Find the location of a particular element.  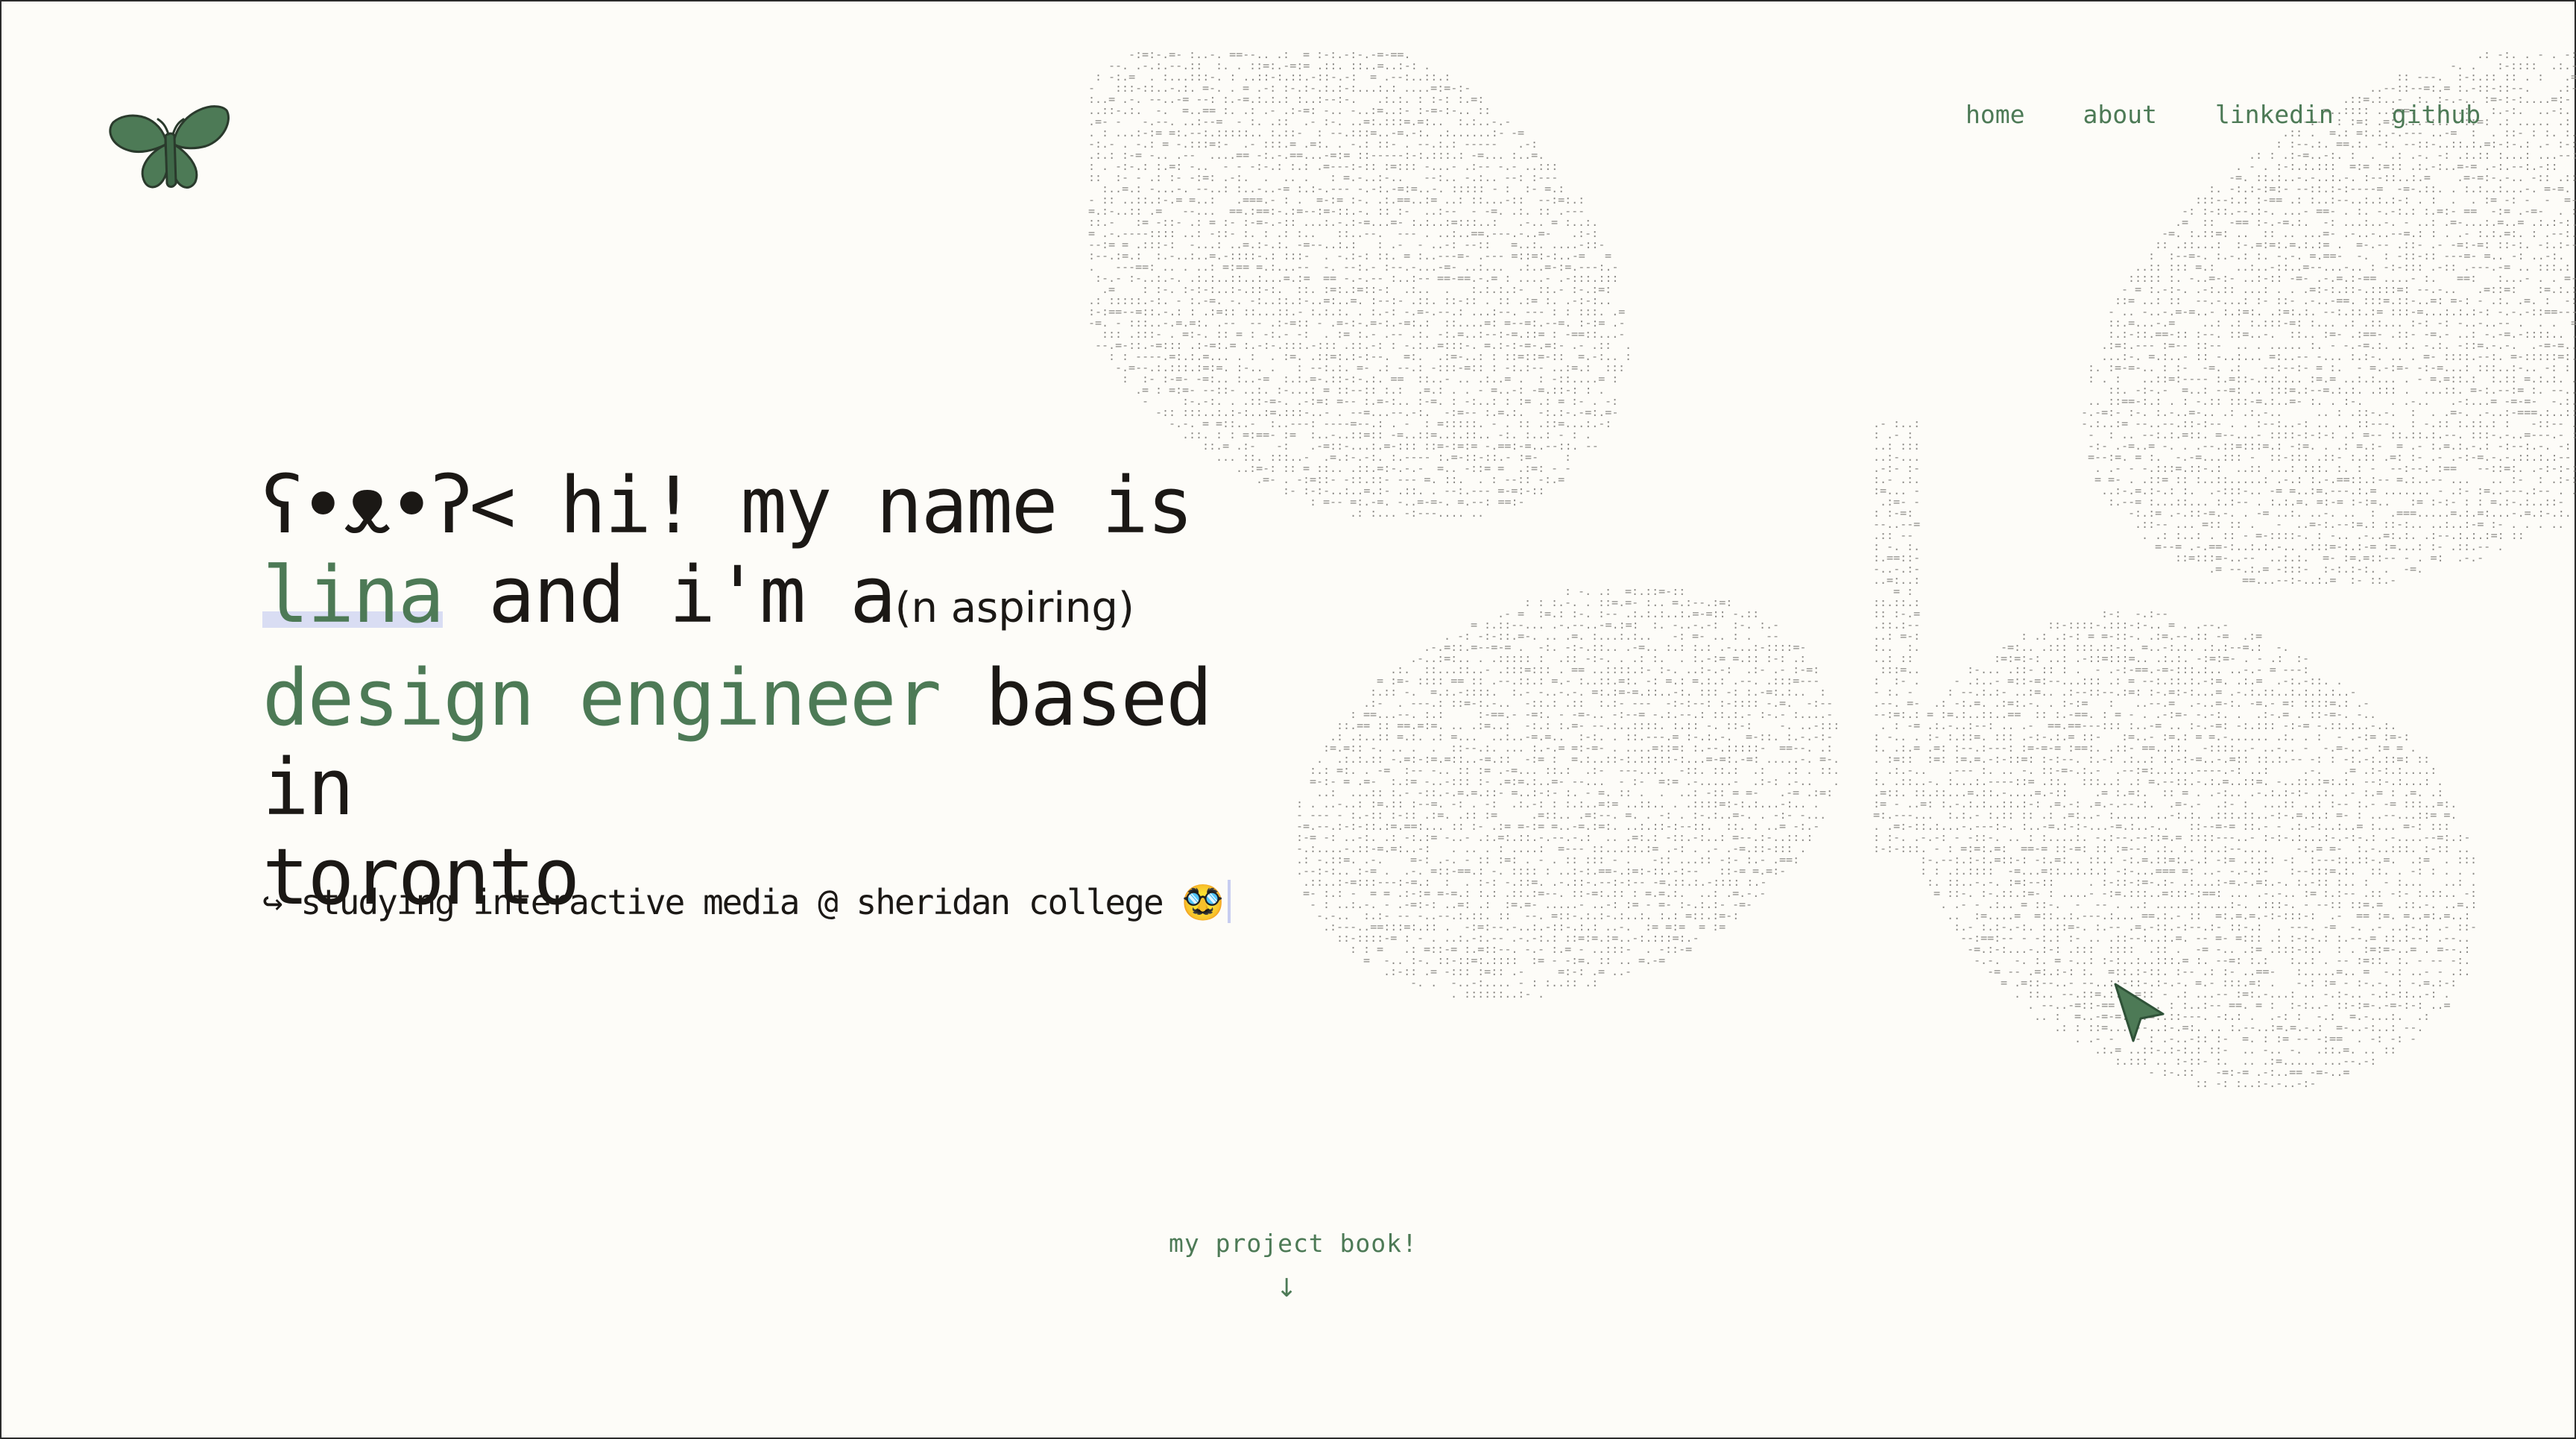

butterfly-logo-icon is located at coordinates (167, 146).